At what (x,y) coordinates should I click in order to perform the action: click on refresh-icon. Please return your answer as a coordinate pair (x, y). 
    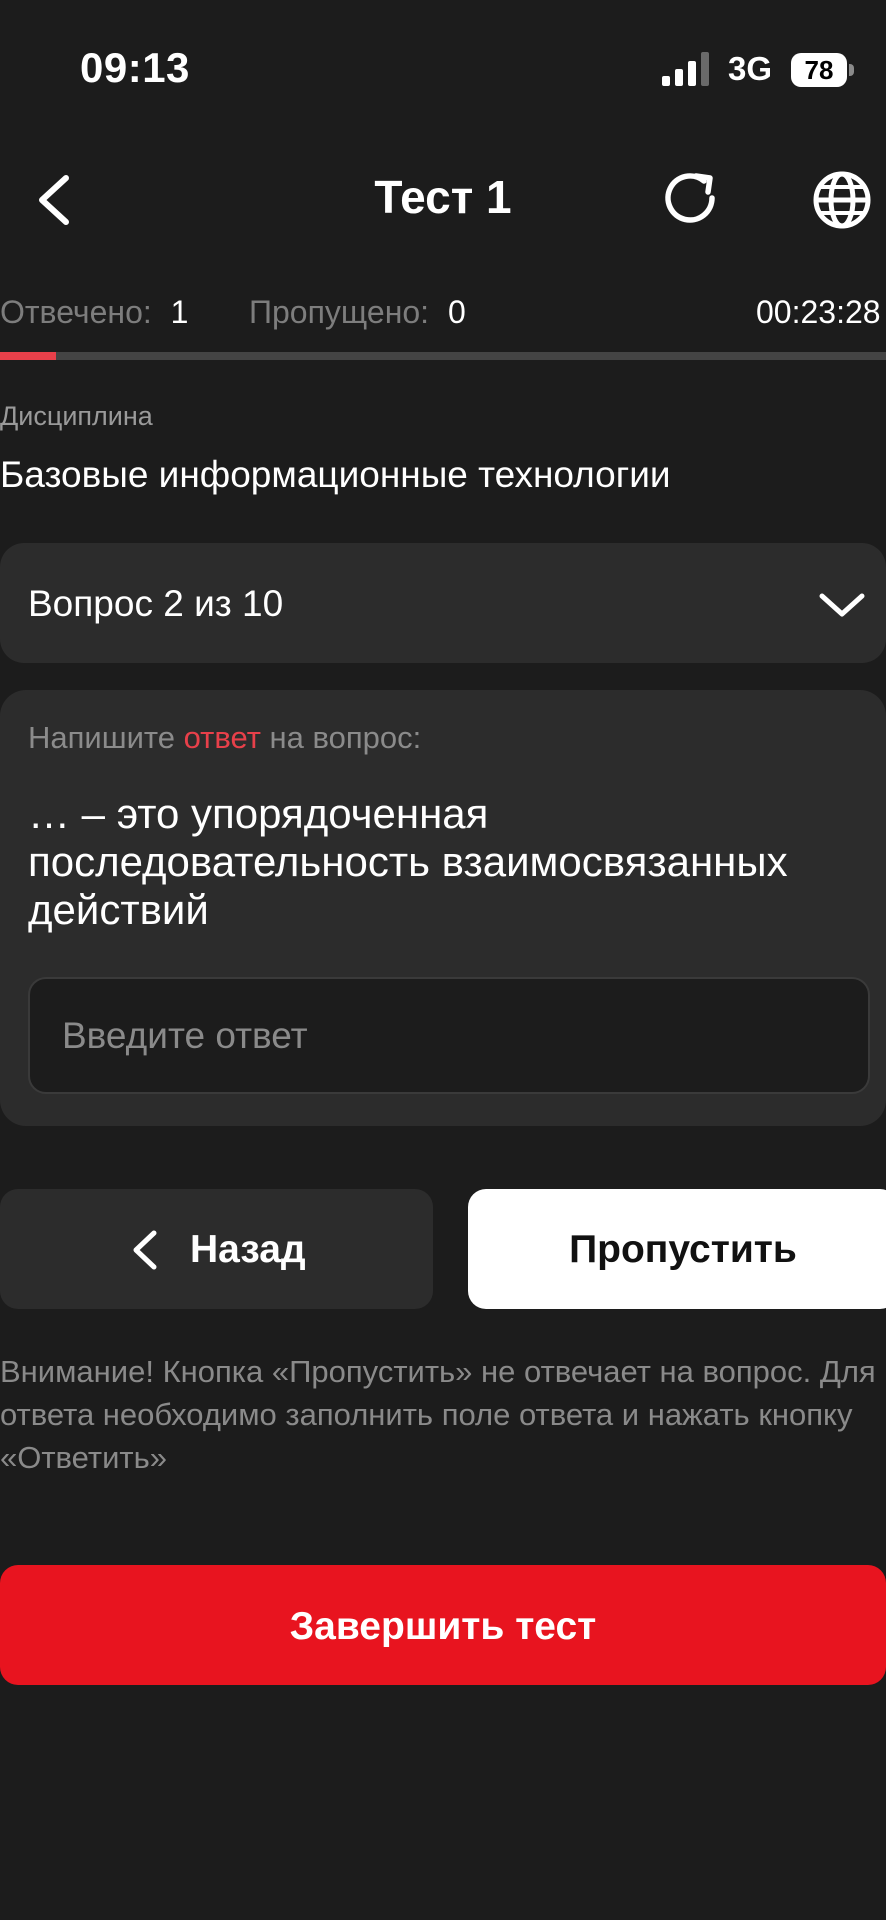
    Looking at the image, I should click on (692, 200).